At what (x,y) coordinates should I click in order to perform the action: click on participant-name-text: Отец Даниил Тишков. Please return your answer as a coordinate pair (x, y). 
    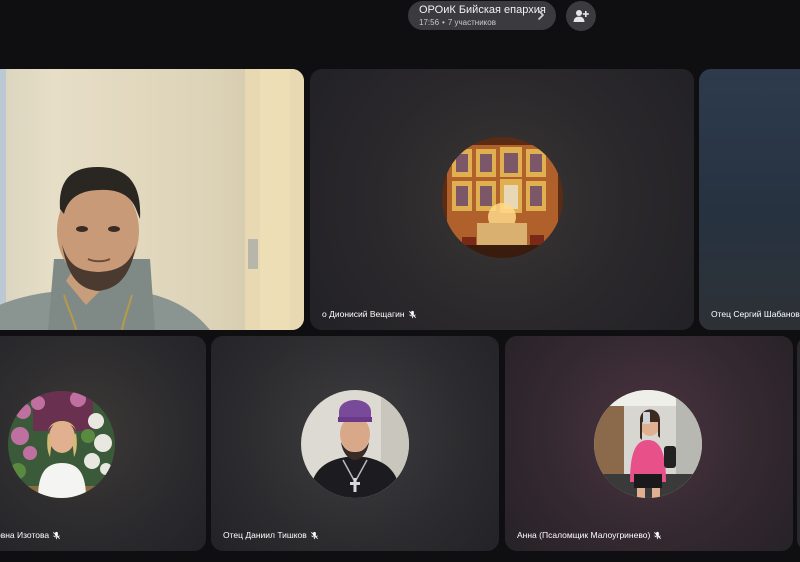
    Looking at the image, I should click on (265, 535).